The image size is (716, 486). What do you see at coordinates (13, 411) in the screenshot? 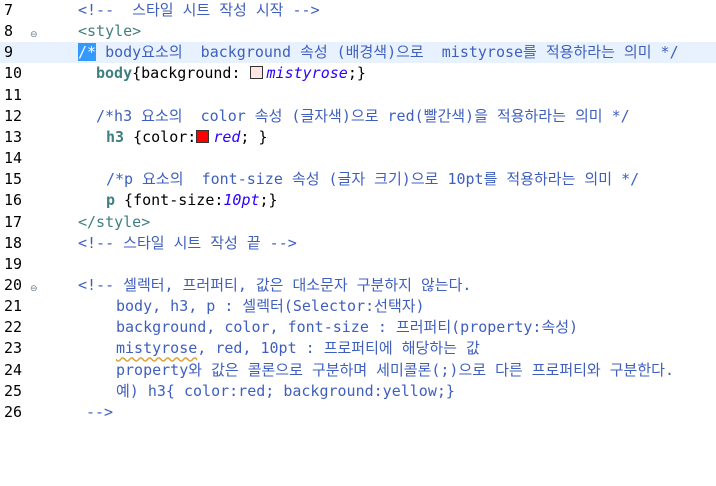
I see `line-number: 26` at bounding box center [13, 411].